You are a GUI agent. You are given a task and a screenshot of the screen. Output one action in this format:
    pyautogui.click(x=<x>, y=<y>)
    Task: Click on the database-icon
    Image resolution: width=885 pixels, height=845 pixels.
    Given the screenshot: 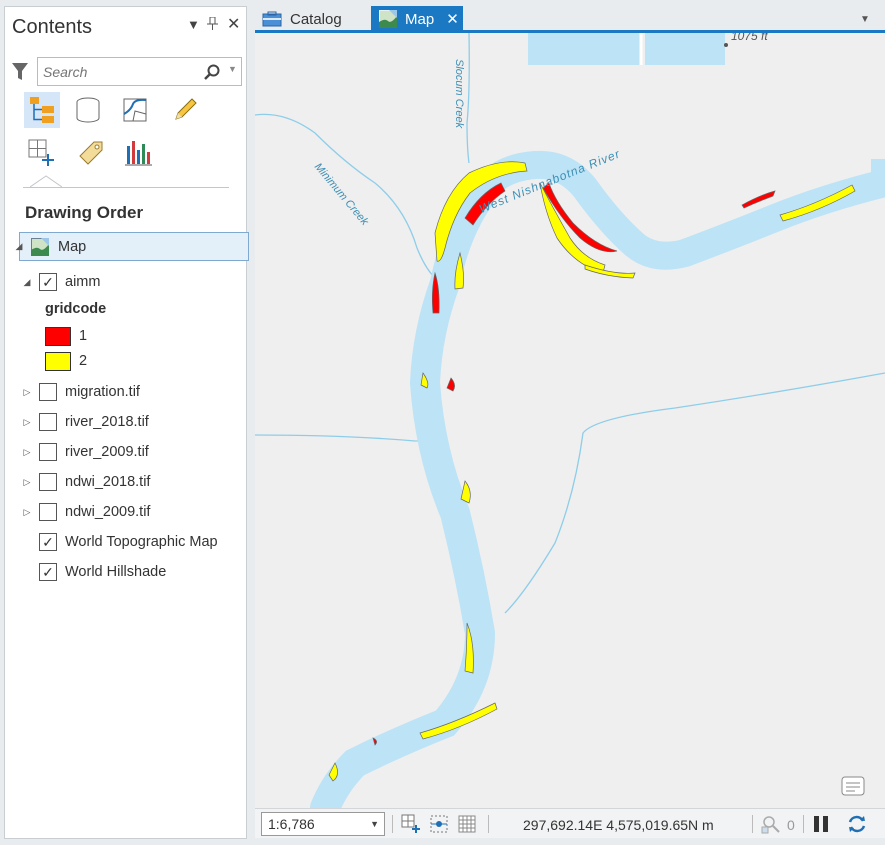 What is the action you would take?
    pyautogui.click(x=88, y=110)
    